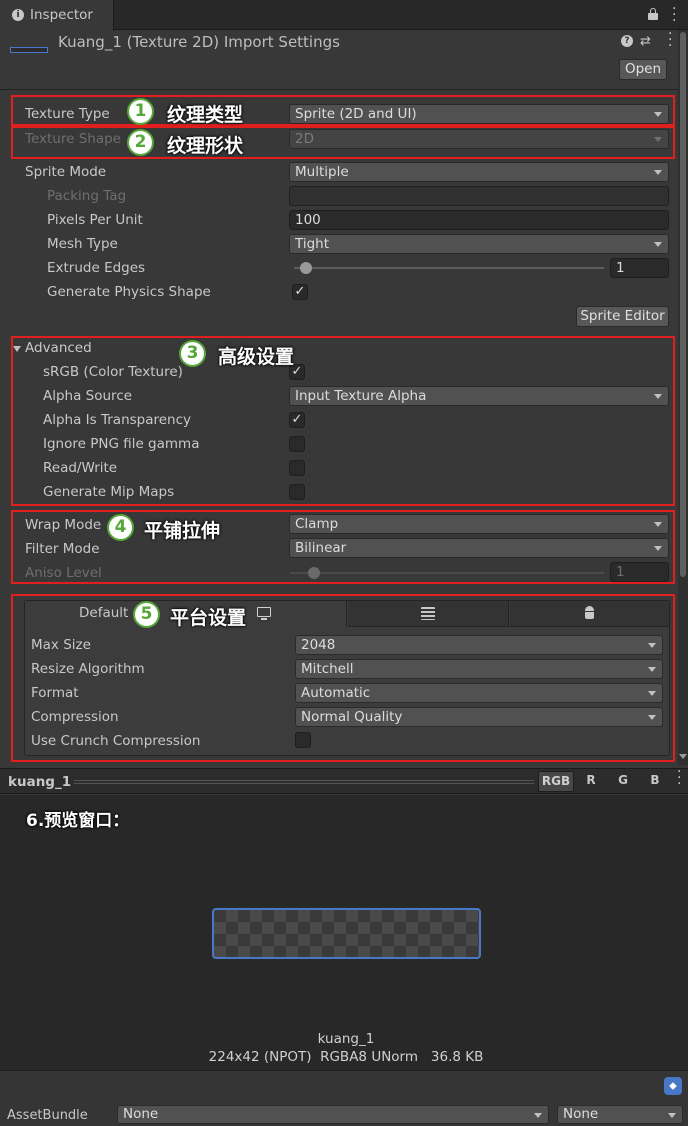  Describe the element at coordinates (205, 115) in the screenshot. I see `annotation-text-1: 纹理类型` at that location.